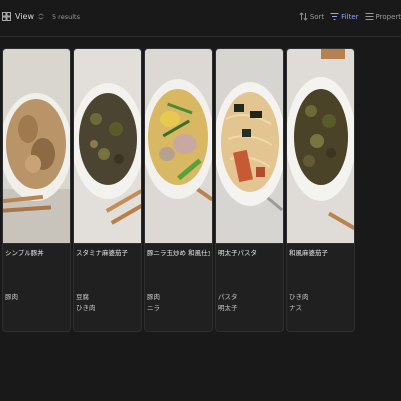 The width and height of the screenshot is (401, 401). What do you see at coordinates (65, 16) in the screenshot?
I see `results-count: 5 results` at bounding box center [65, 16].